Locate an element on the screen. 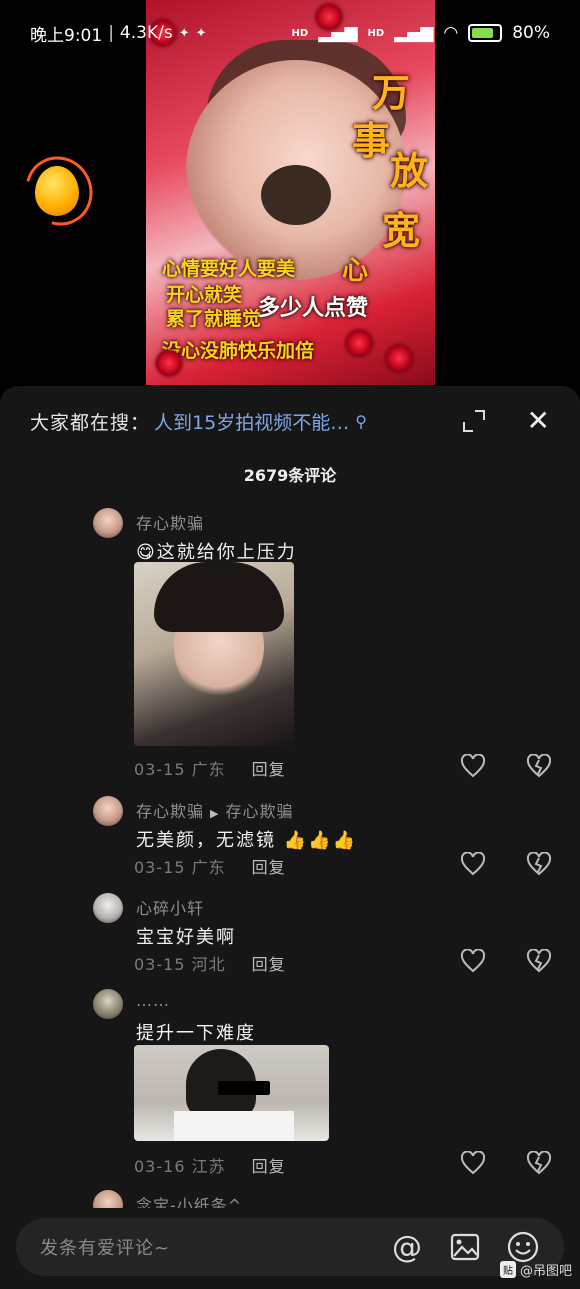 This screenshot has width=580, height=1289. image-icon is located at coordinates (465, 1247).